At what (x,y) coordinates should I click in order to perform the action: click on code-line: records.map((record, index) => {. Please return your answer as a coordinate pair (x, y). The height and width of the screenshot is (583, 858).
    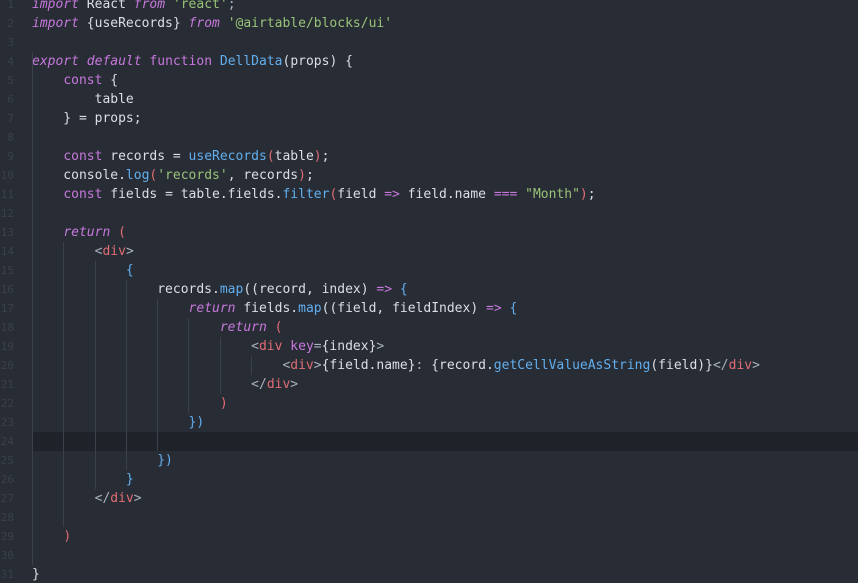
    Looking at the image, I should click on (445, 289).